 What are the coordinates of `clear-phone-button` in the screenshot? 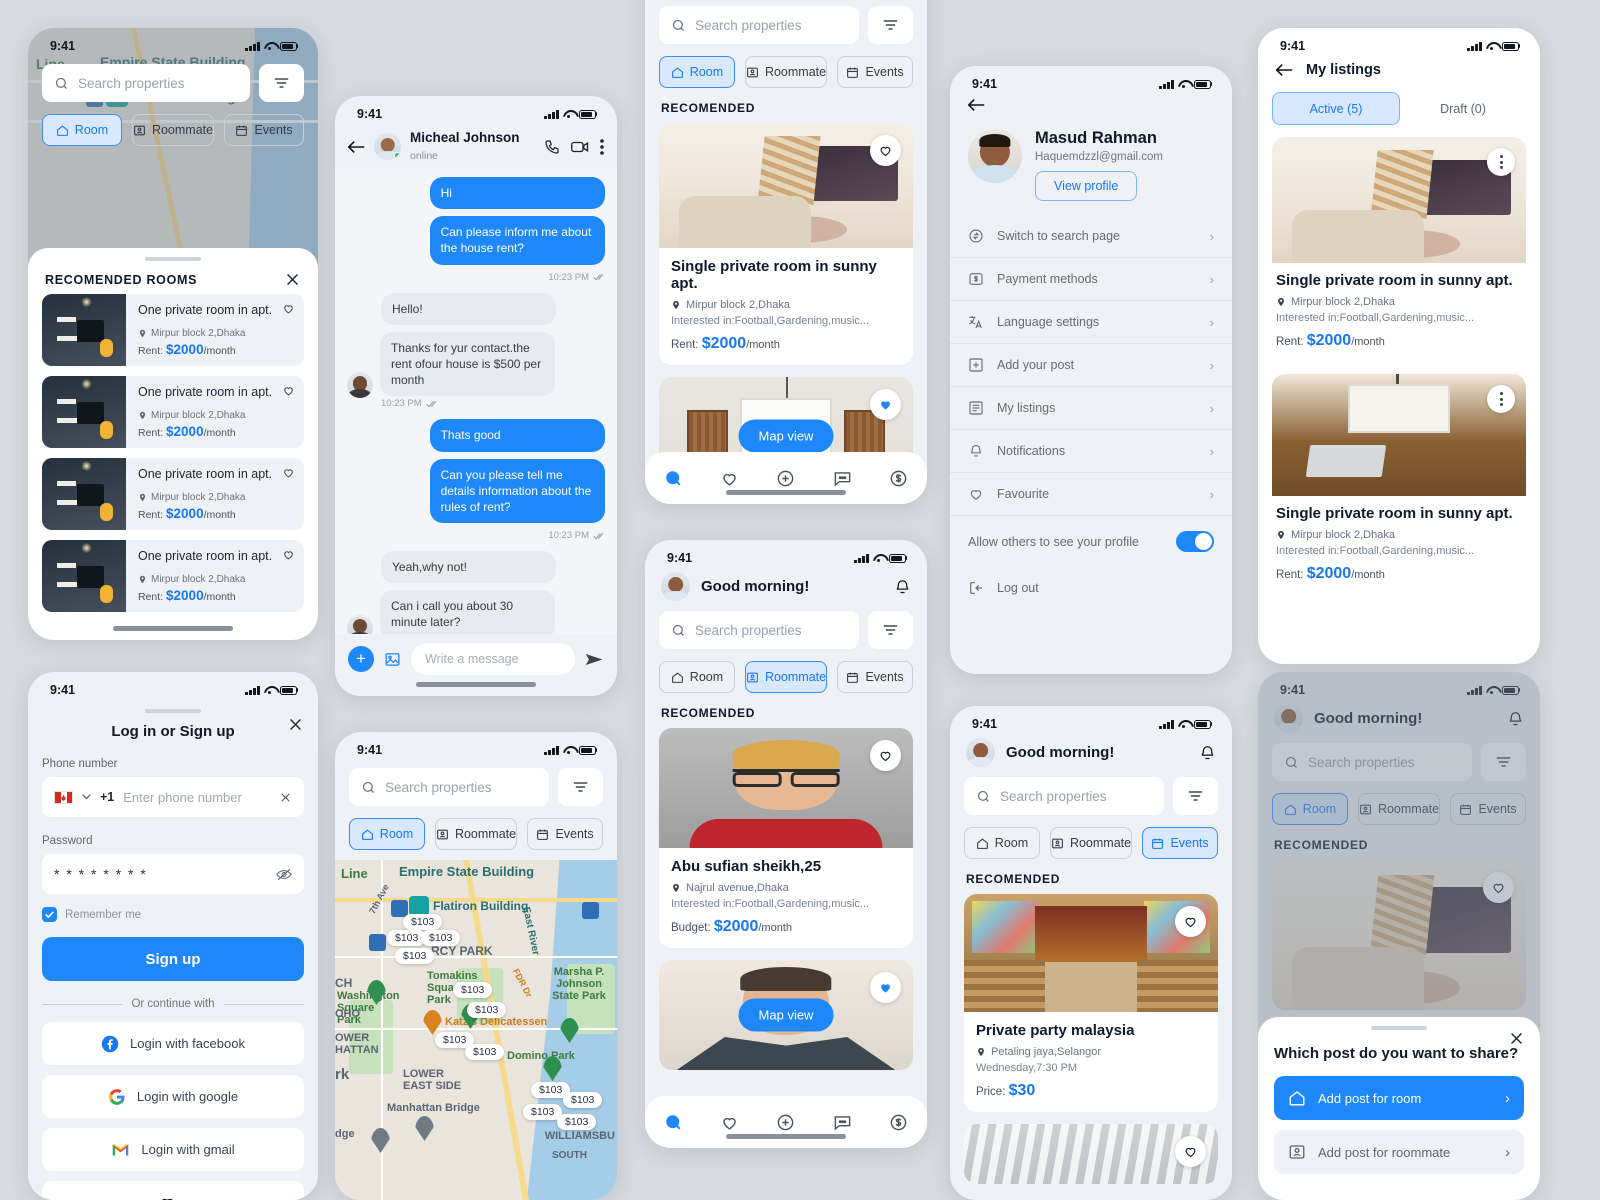 It's located at (285, 797).